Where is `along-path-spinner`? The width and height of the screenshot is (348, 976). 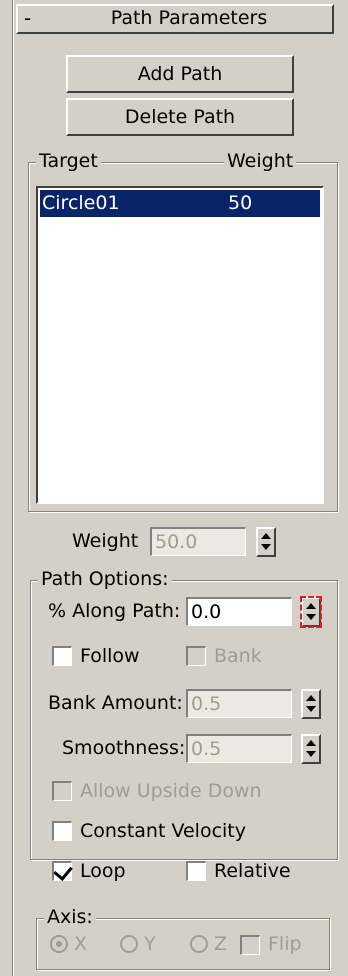
along-path-spinner is located at coordinates (311, 612).